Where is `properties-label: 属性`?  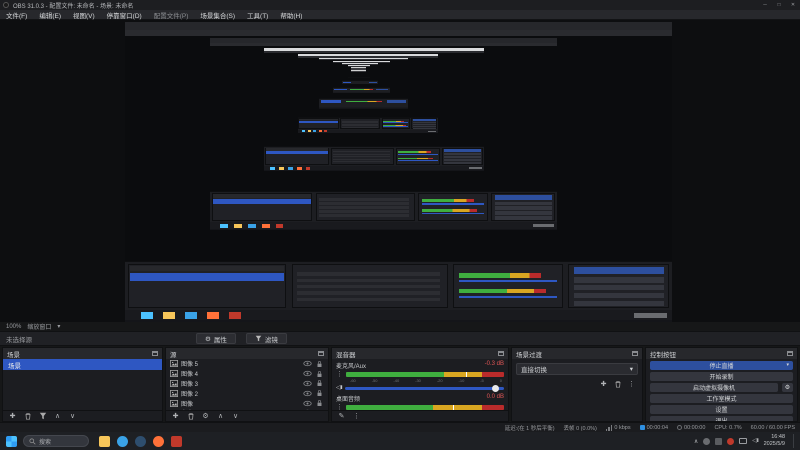 properties-label: 属性 is located at coordinates (220, 340).